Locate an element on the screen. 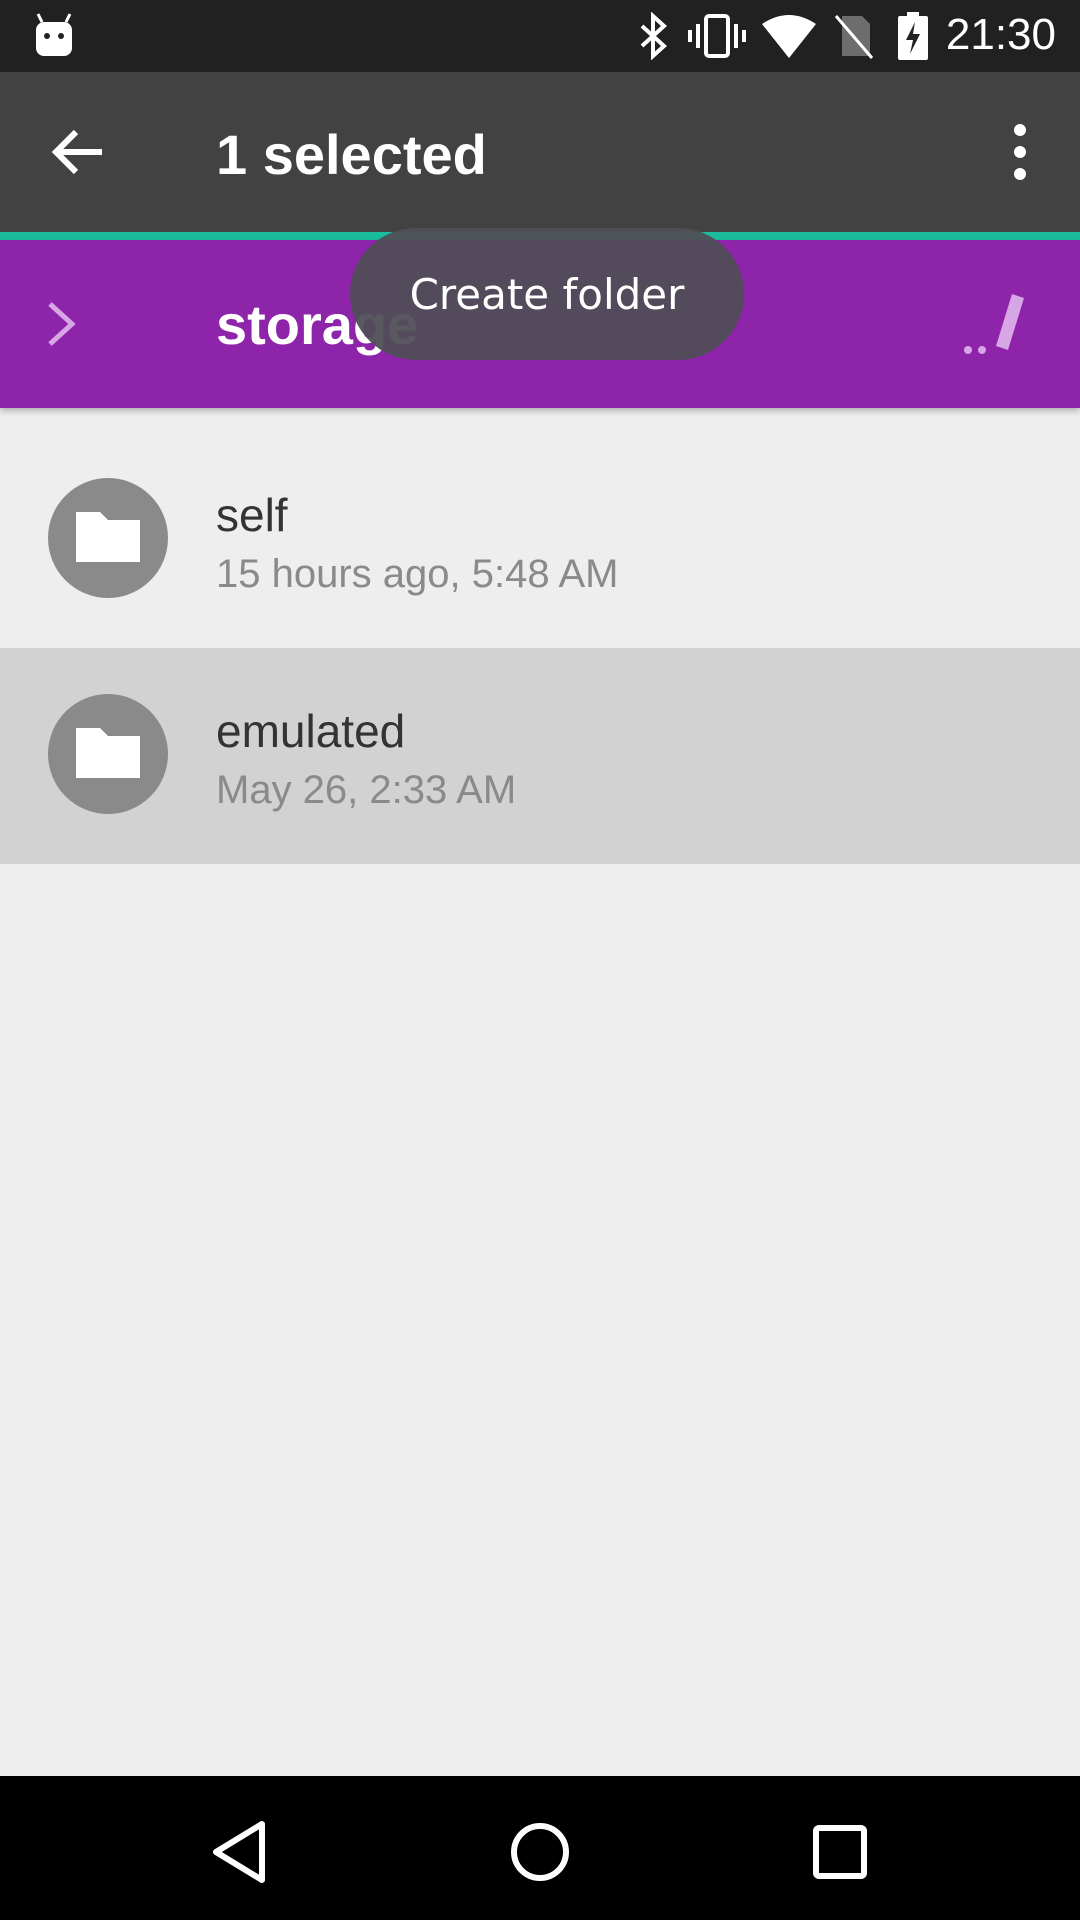 This screenshot has height=1920, width=1080. back-nav-icon is located at coordinates (240, 1852).